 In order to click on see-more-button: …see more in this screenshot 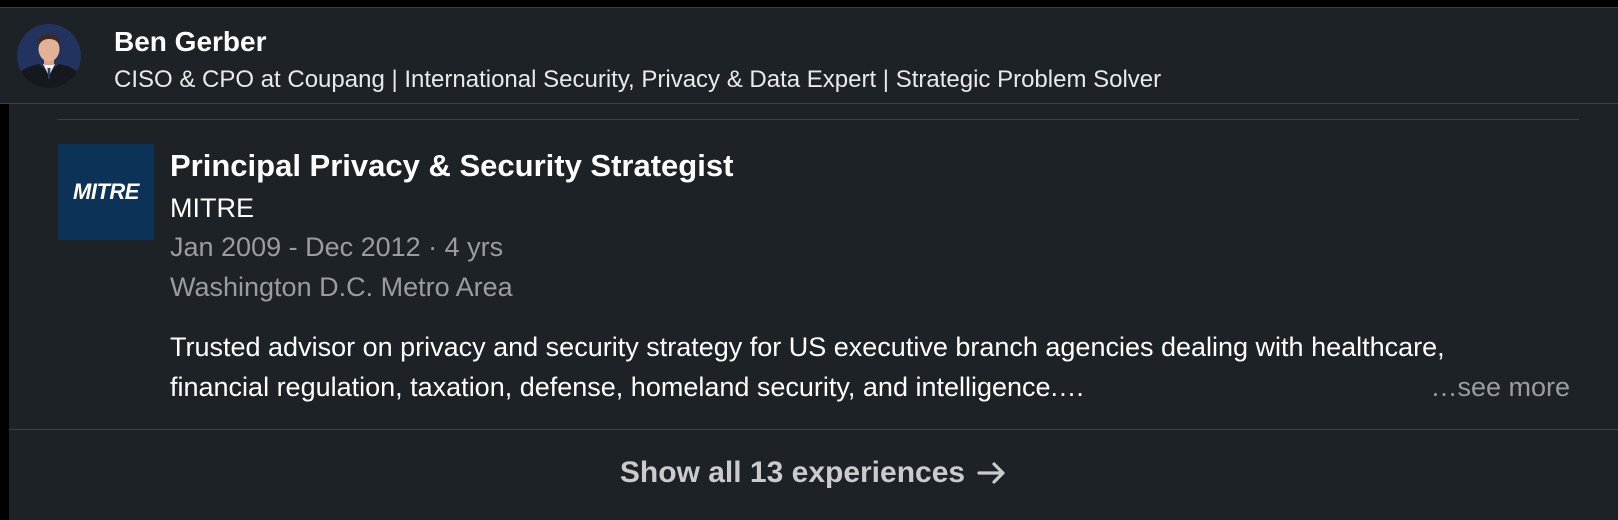, I will do `click(1500, 387)`.